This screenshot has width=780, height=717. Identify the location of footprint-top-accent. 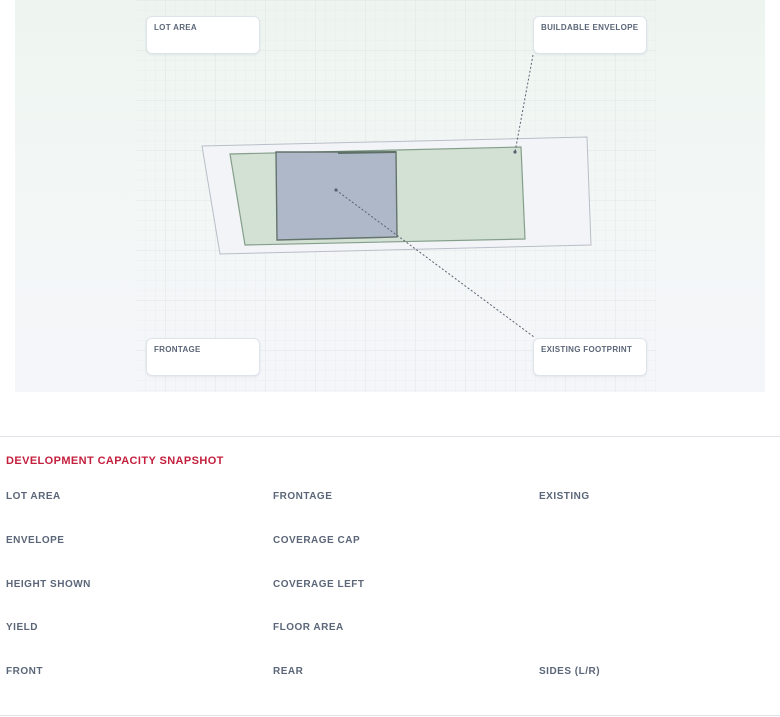
(367, 152).